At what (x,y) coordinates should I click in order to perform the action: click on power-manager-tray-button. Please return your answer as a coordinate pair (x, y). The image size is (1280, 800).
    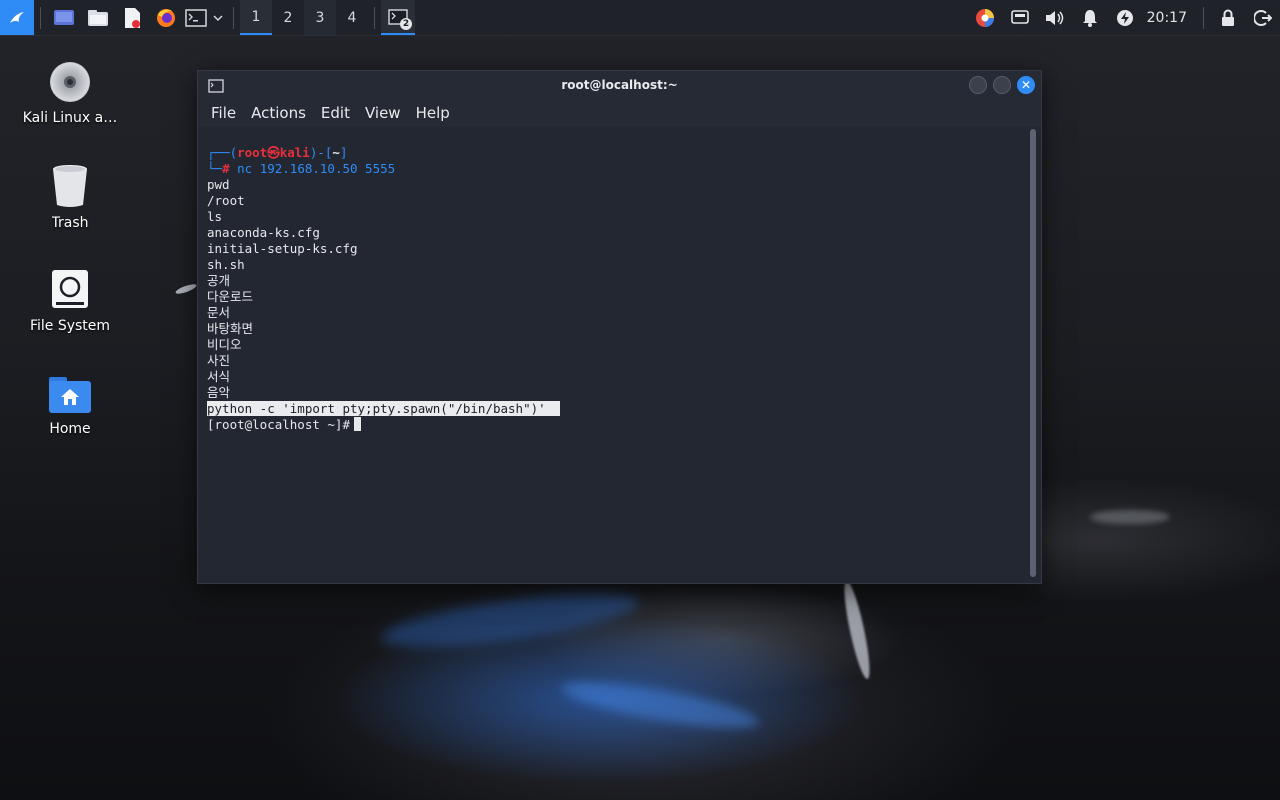
    Looking at the image, I should click on (1125, 17).